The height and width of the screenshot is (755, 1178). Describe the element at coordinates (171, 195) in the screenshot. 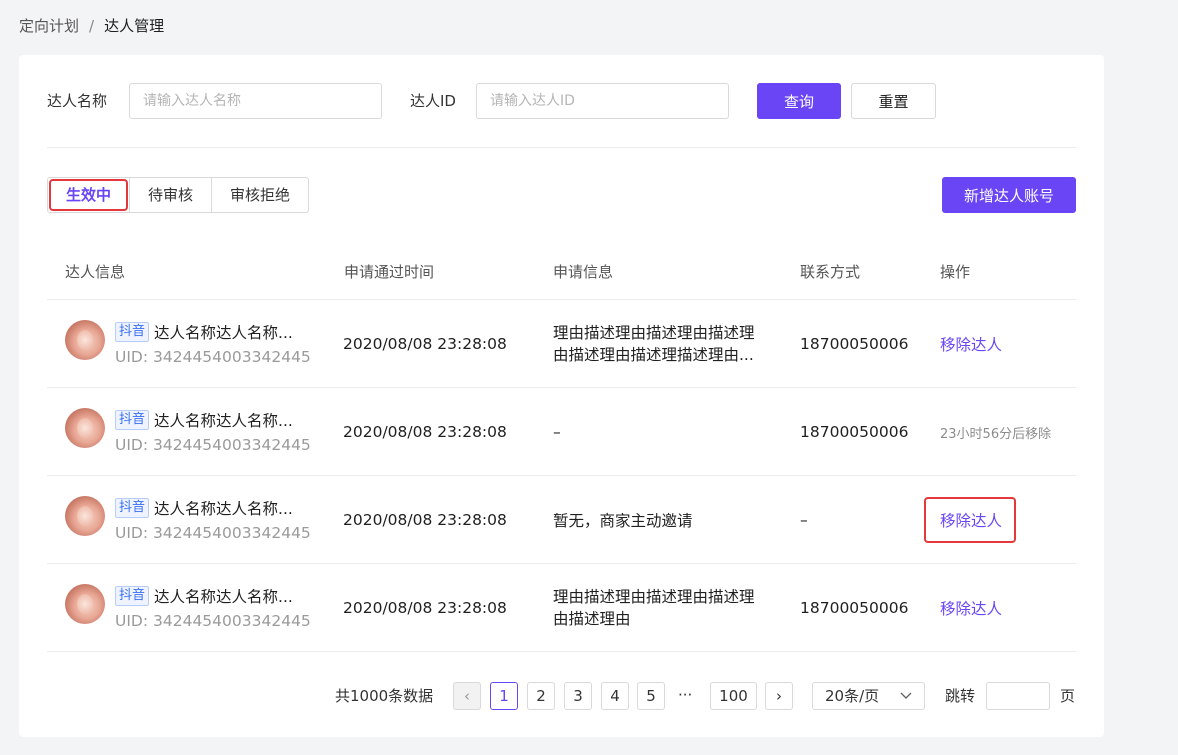

I see `tab-pending: 待审核` at that location.